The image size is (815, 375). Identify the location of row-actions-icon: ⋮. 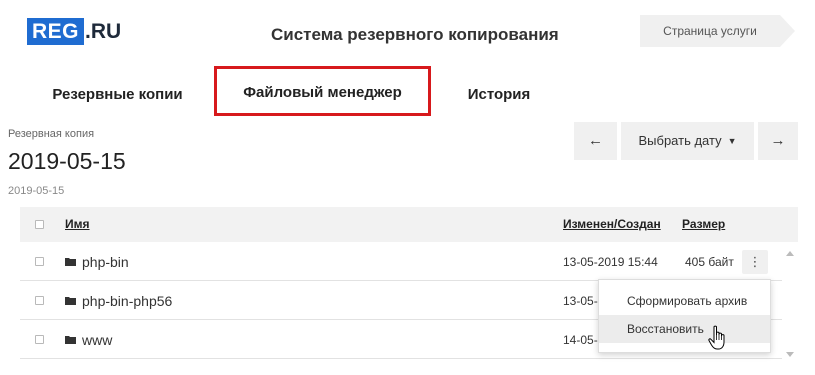
(755, 262).